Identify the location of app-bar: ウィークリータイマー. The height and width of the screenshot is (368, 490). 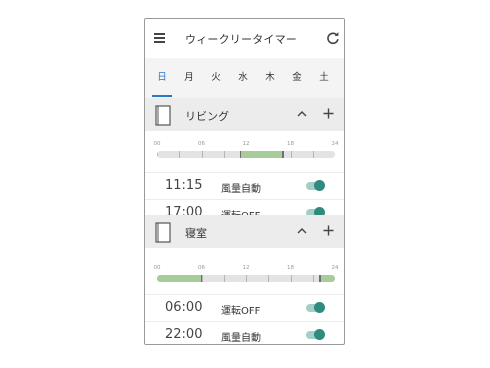
(244, 38).